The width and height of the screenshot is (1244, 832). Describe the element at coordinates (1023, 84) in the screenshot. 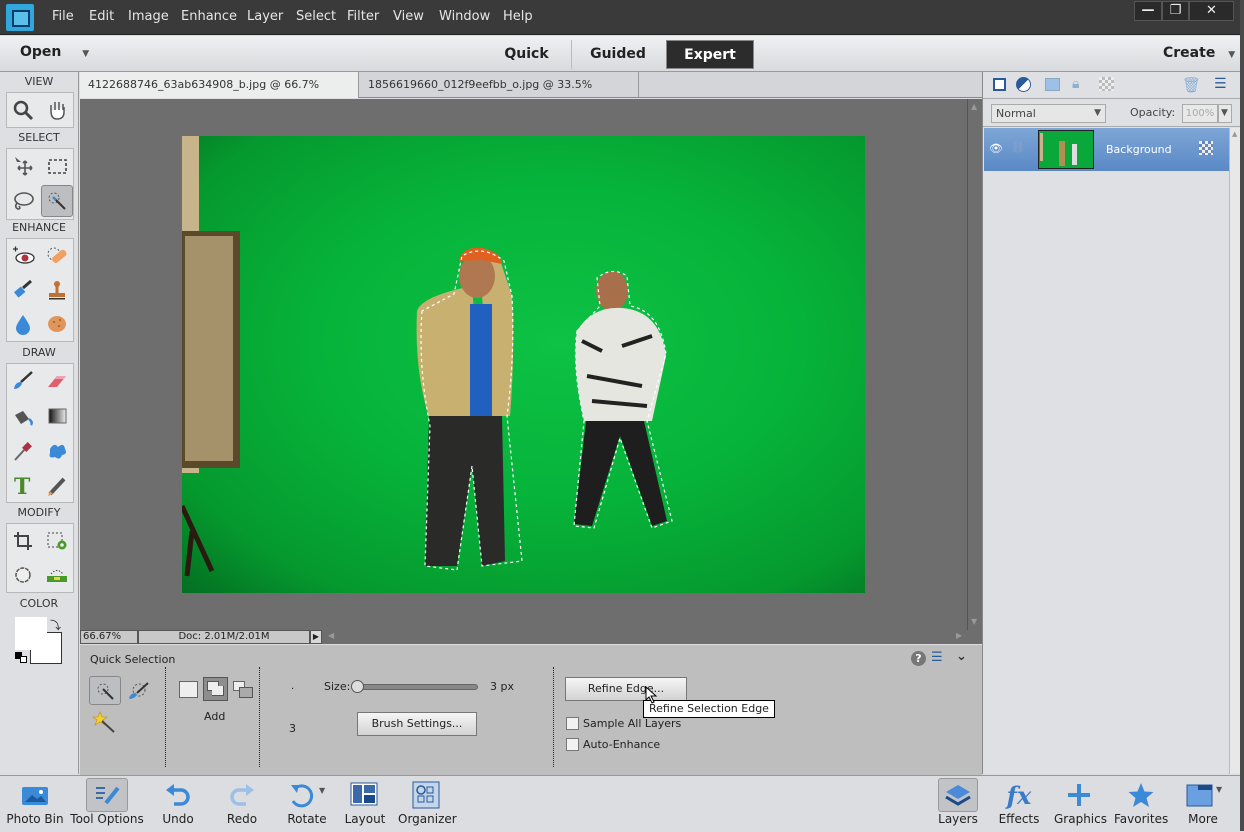

I see `adjustment-layer-icon` at that location.